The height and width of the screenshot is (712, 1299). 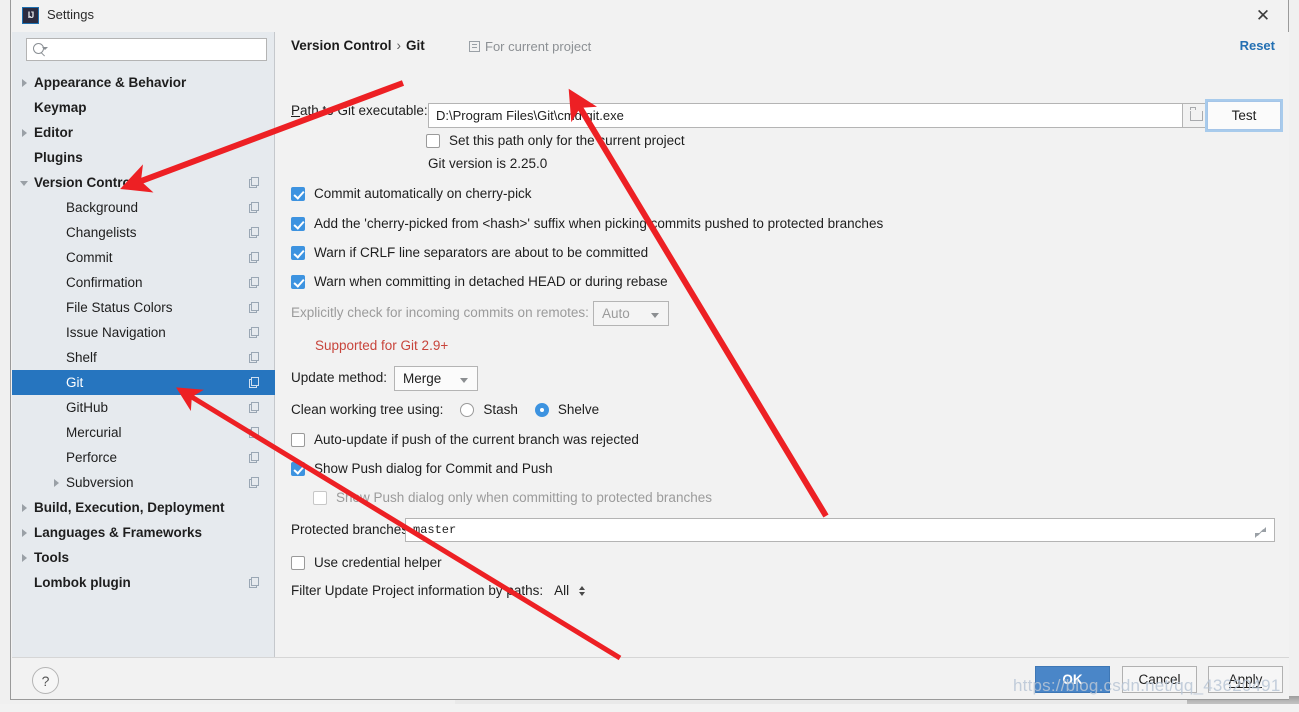 What do you see at coordinates (561, 590) in the screenshot?
I see `filter-update-value: All` at bounding box center [561, 590].